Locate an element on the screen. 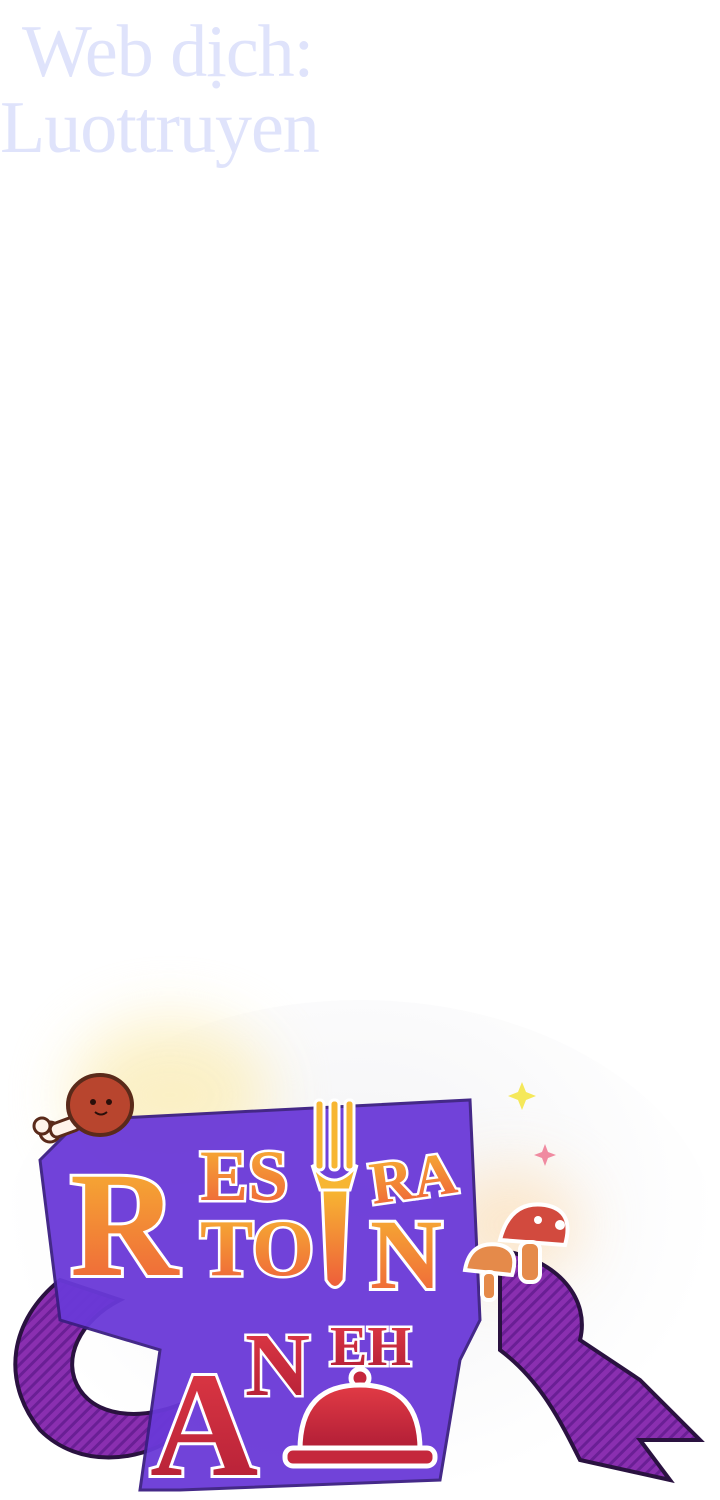 Image resolution: width=720 pixels, height=1500 pixels. letter-eh: EH is located at coordinates (370, 1347).